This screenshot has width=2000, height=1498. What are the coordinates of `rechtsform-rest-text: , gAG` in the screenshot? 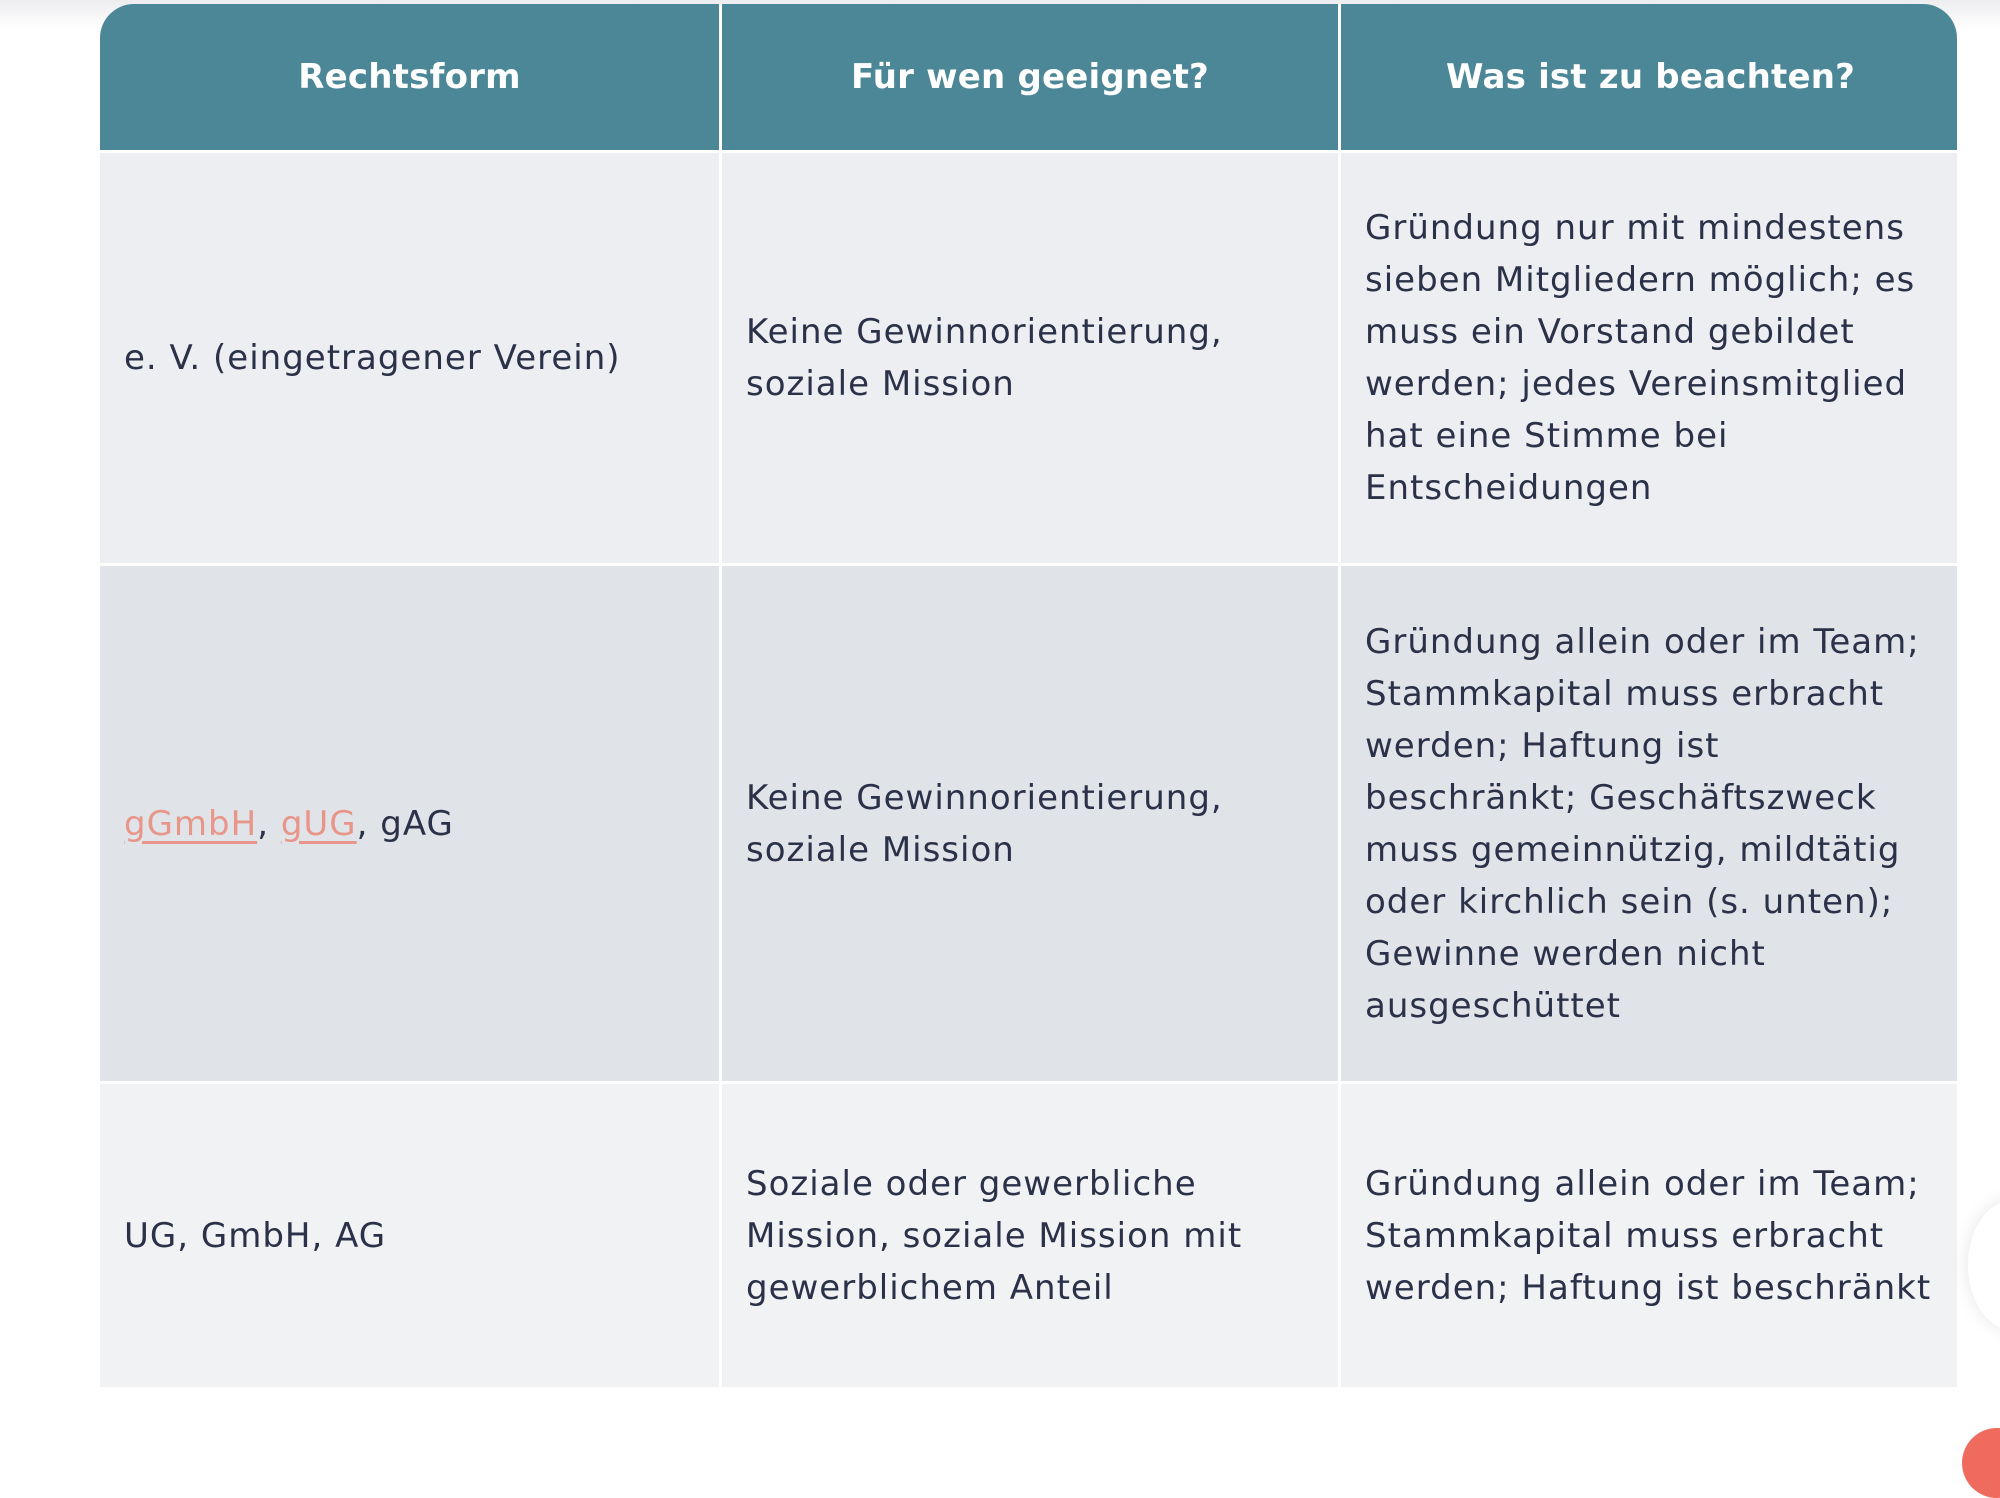 It's located at (405, 823).